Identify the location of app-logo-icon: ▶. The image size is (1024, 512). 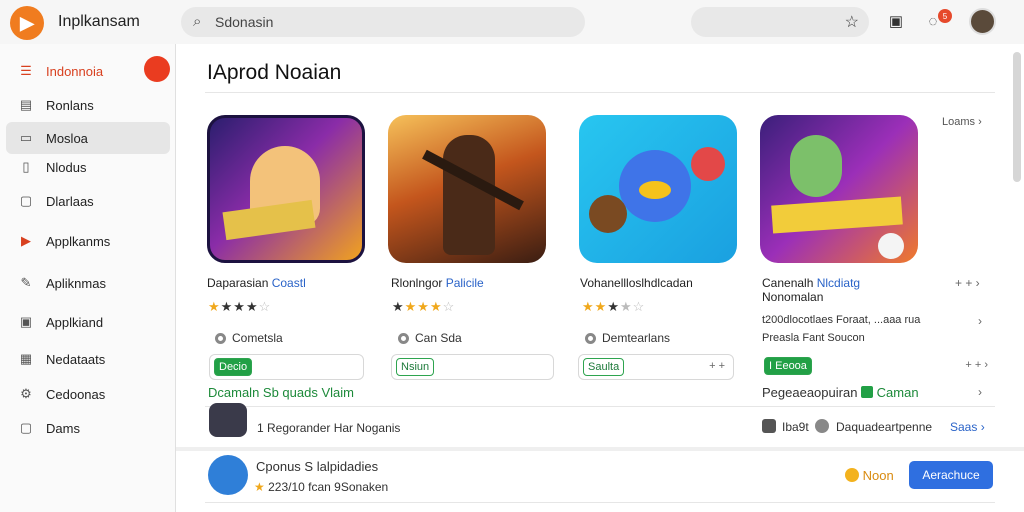
(27, 23).